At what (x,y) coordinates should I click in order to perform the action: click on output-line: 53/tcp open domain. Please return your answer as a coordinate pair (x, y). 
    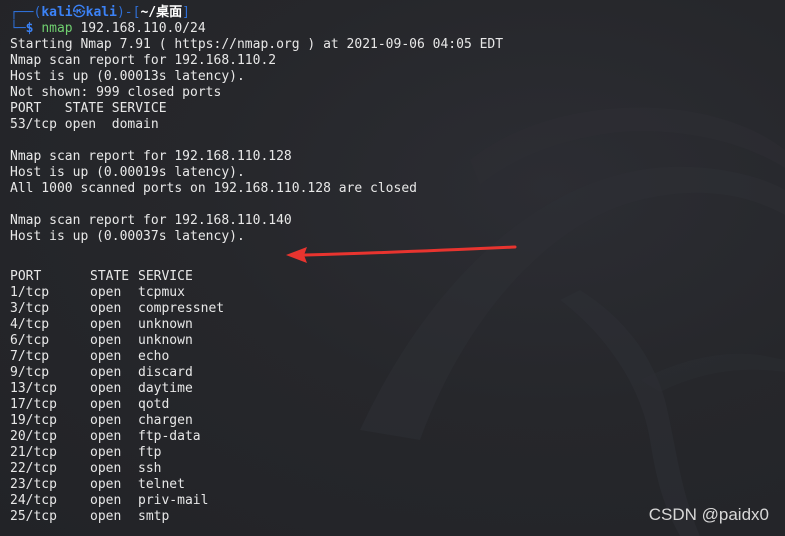
    Looking at the image, I should click on (84, 124).